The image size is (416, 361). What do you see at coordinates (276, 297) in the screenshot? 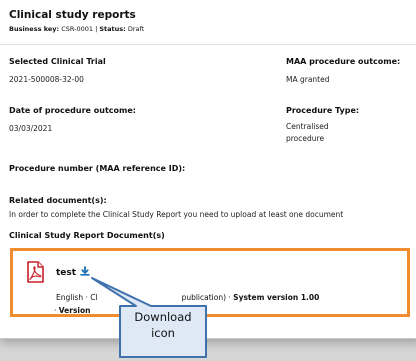
I see `system-version: System version 1.00` at bounding box center [276, 297].